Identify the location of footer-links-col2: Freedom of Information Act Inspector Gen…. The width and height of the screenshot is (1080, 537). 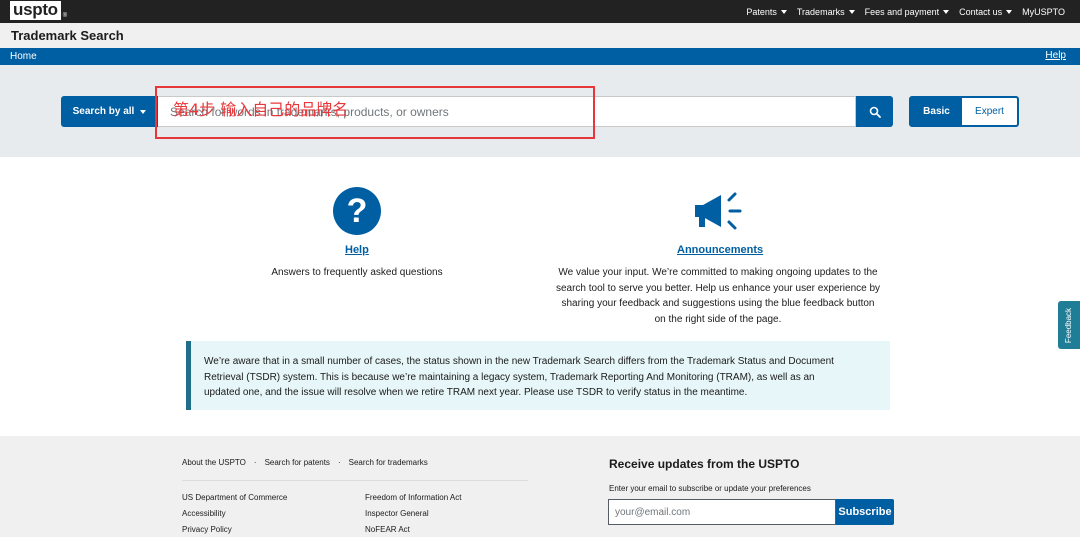
(413, 513).